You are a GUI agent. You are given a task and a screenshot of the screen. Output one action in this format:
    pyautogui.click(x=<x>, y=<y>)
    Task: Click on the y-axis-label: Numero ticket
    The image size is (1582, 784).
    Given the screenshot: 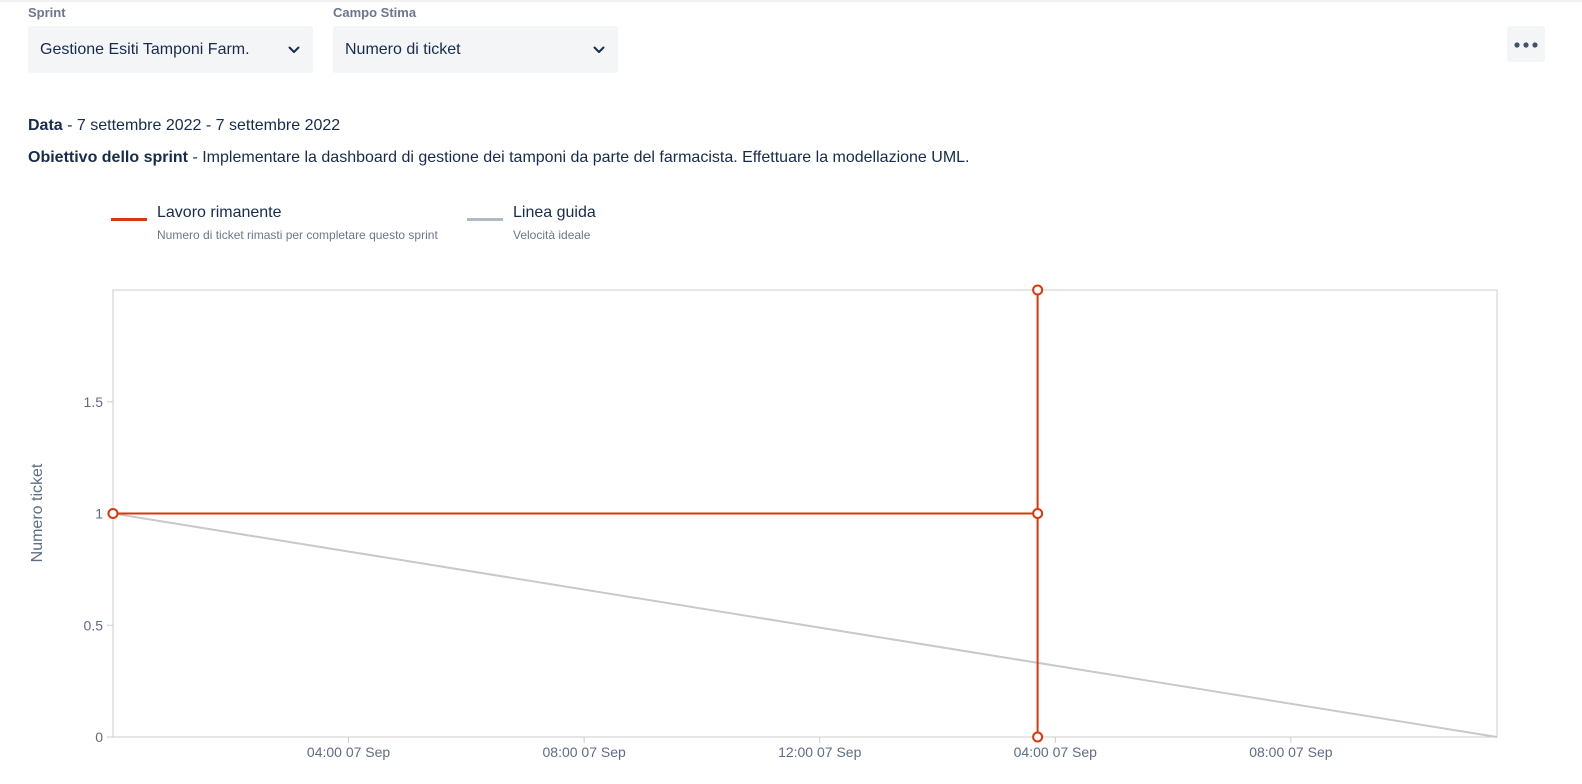 What is the action you would take?
    pyautogui.click(x=37, y=512)
    